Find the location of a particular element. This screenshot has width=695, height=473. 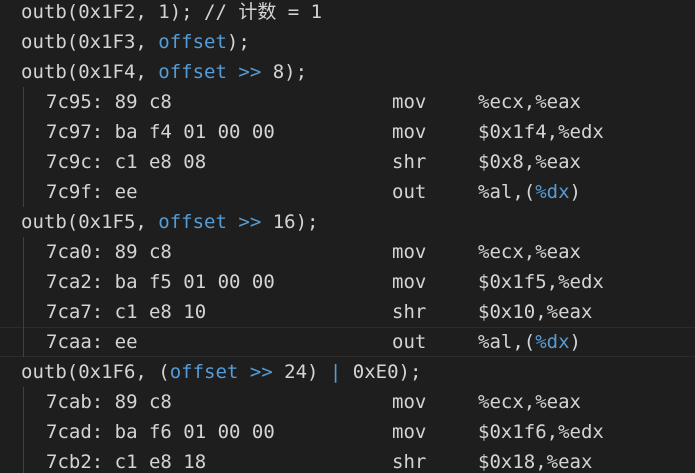

asm-address: 7c95: is located at coordinates (75, 102).